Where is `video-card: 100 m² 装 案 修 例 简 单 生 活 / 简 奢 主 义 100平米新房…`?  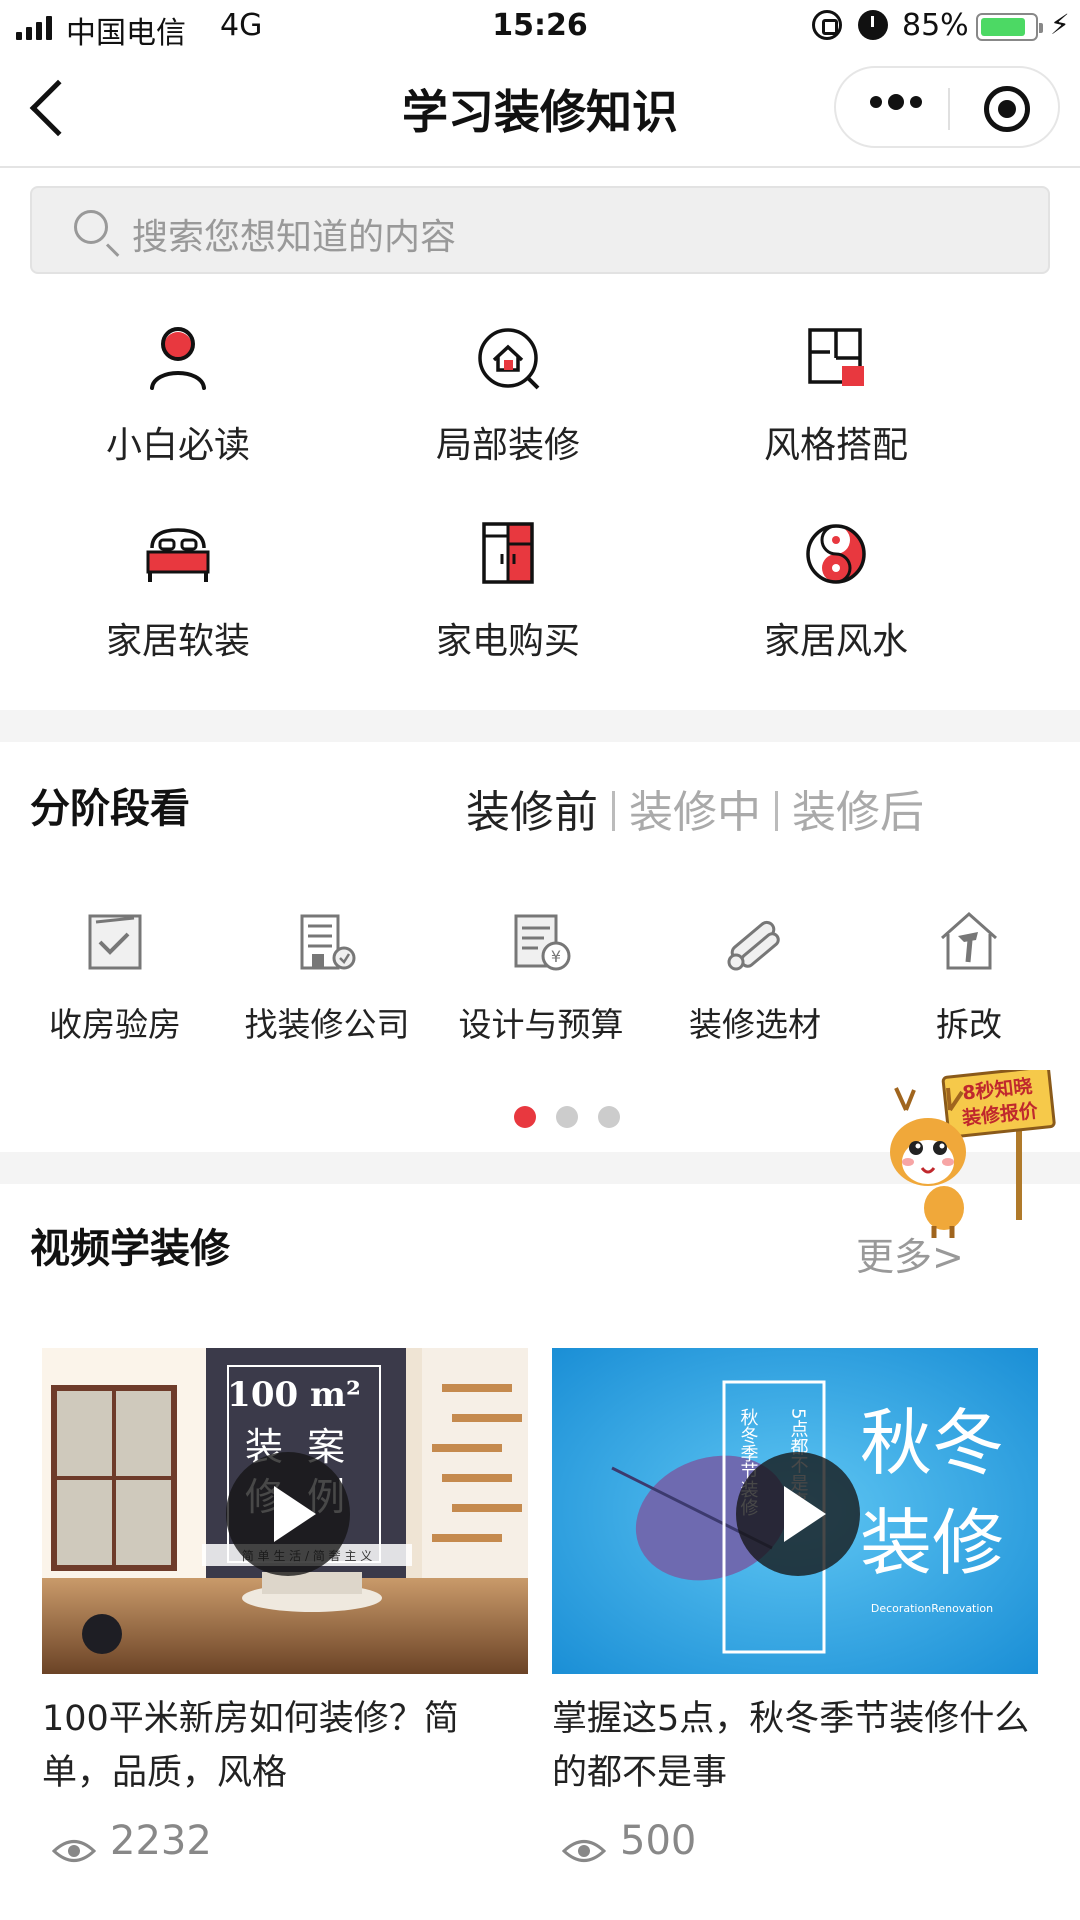
video-card: 100 m² 装 案 修 例 简 单 生 活 / 简 奢 主 义 100平米新房… is located at coordinates (285, 1606).